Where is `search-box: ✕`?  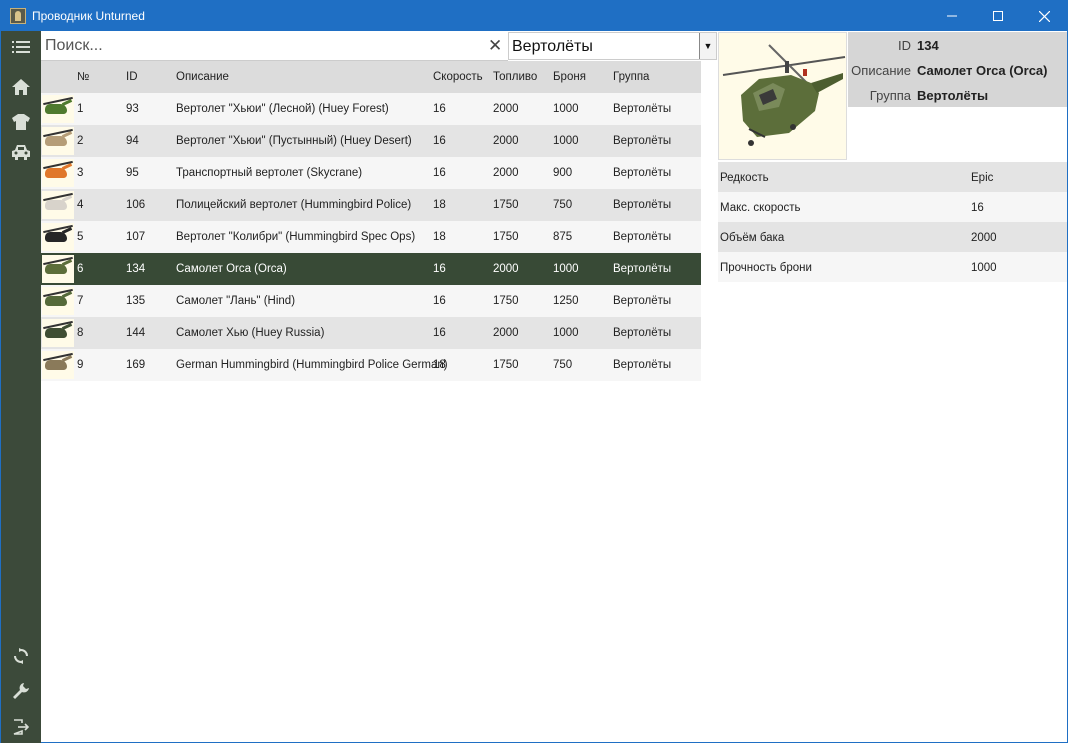 search-box: ✕ is located at coordinates (274, 46).